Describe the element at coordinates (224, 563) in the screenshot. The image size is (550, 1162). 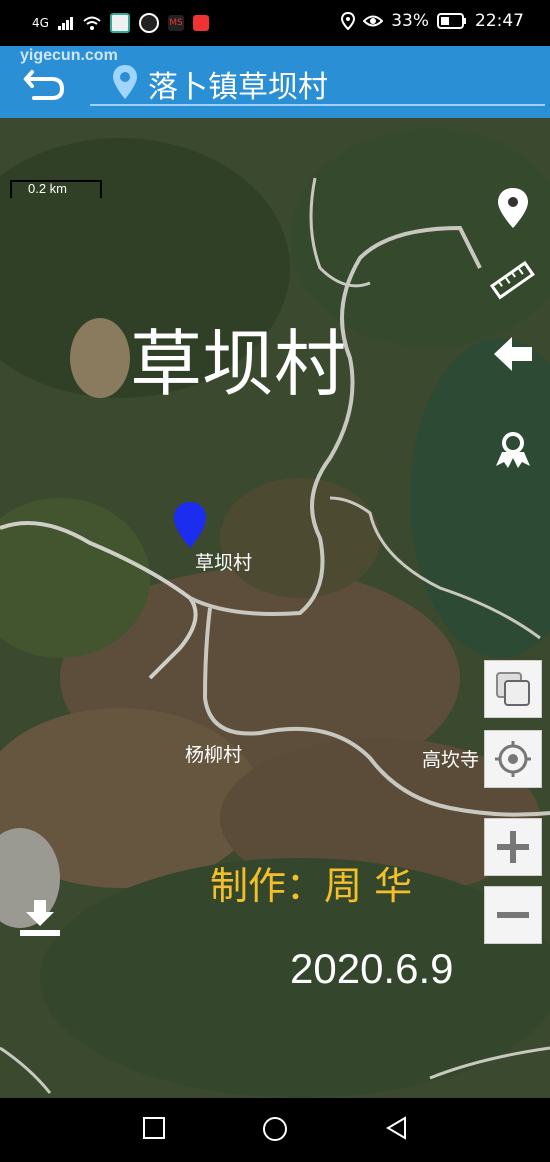
I see `marker-label: 草坝村` at that location.